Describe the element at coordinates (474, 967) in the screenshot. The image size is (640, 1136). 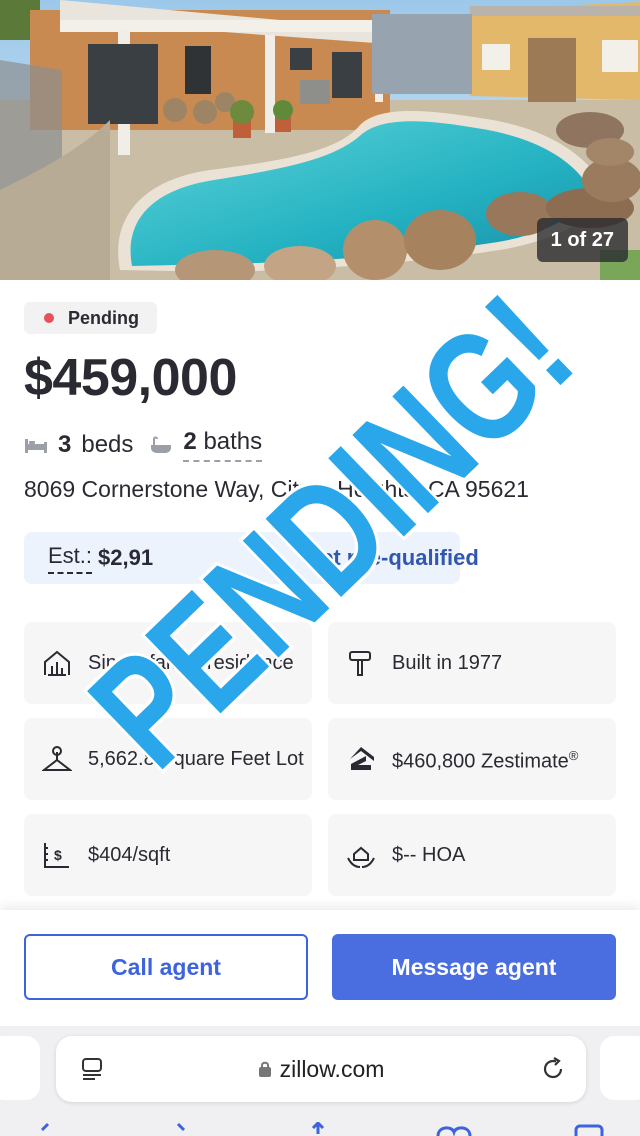
I see `message-agent-button: Message agent` at that location.